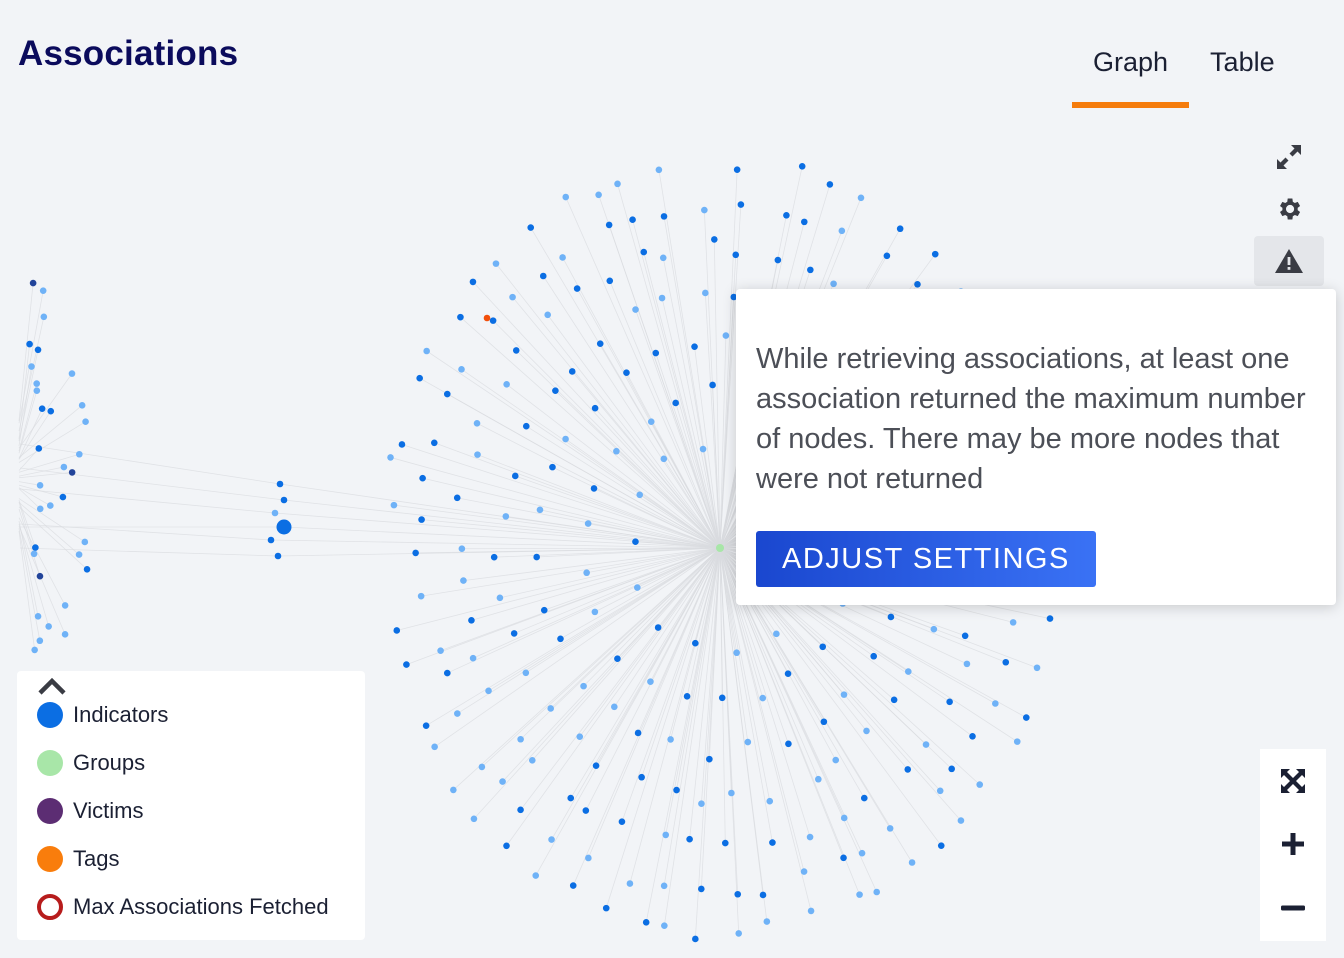 This screenshot has width=1344, height=958. I want to click on zoom-in-button, so click(1293, 844).